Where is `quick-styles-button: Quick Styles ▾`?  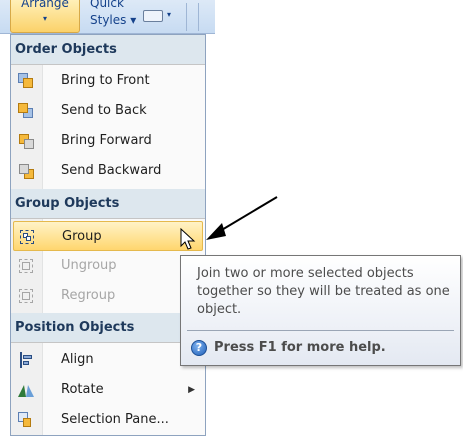
quick-styles-button: Quick Styles ▾ is located at coordinates (113, 16).